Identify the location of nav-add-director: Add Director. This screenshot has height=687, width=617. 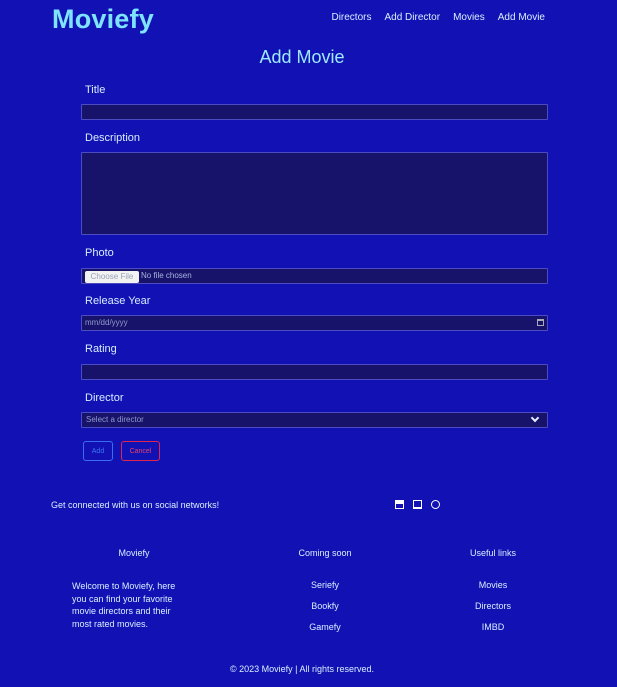
(412, 17).